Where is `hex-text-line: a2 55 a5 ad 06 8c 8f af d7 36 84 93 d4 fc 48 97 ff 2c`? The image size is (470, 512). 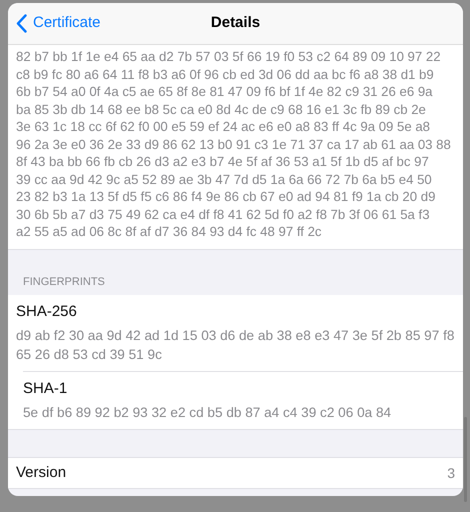
hex-text-line: a2 55 a5 ad 06 8c 8f af d7 36 84 93 d4 fc 48 97 ff 2c is located at coordinates (169, 231).